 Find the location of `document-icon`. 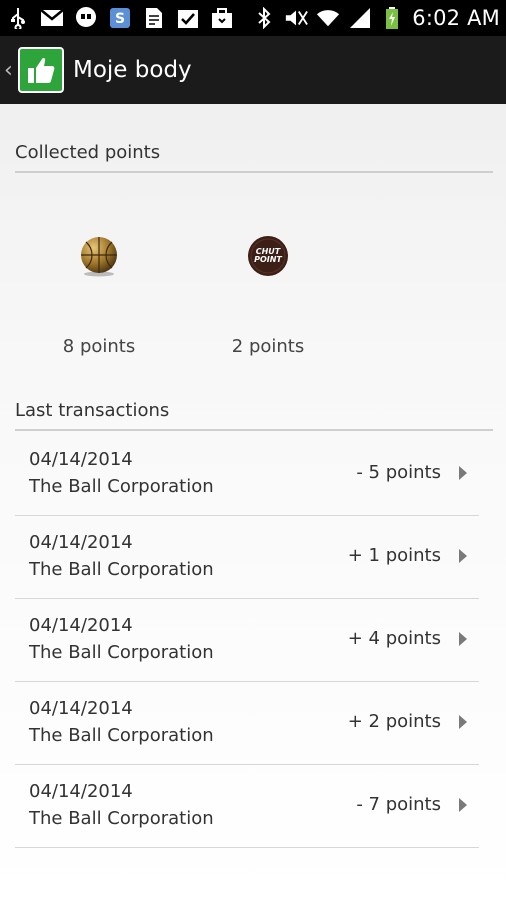

document-icon is located at coordinates (154, 18).